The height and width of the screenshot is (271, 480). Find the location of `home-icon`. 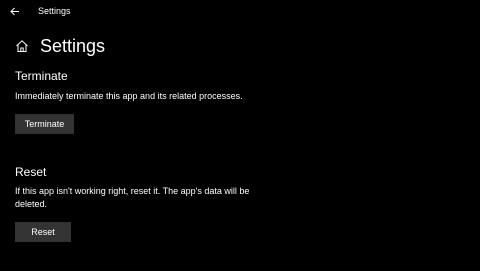

home-icon is located at coordinates (22, 46).